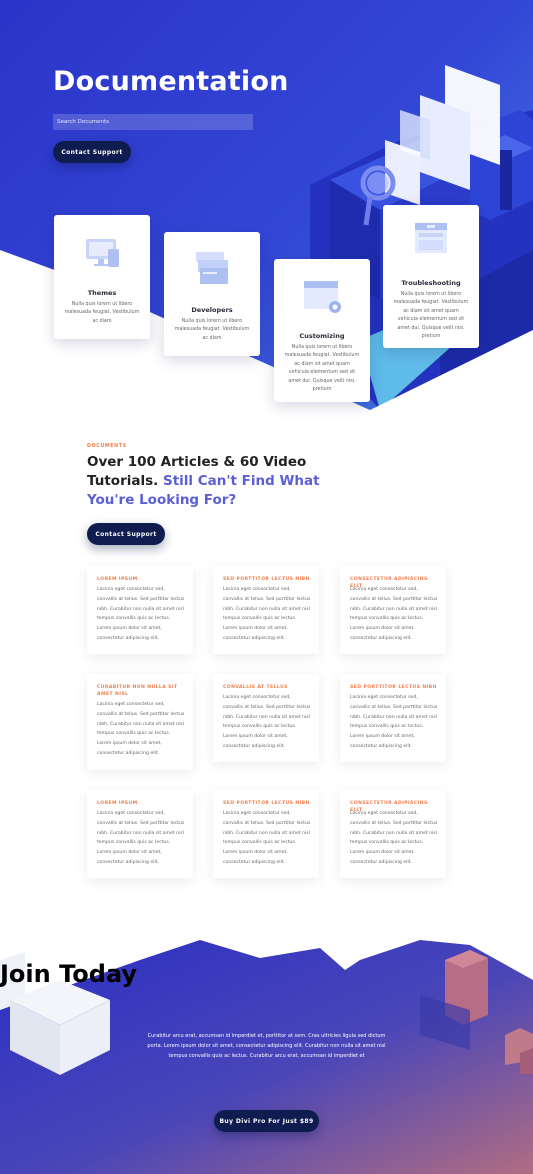  Describe the element at coordinates (171, 81) in the screenshot. I see `page-title: Documentation` at that location.